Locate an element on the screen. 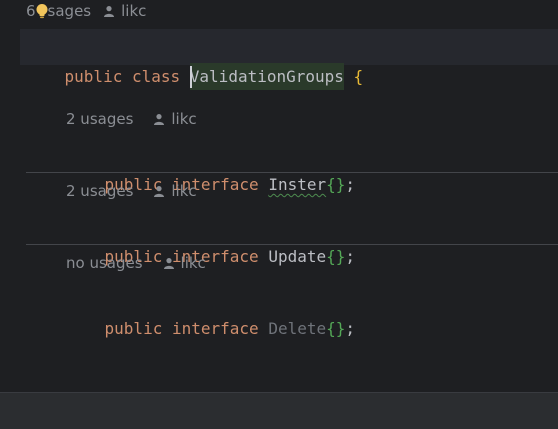 Image resolution: width=558 pixels, height=429 pixels. code-line-interface-inster: public interface Inster{}; is located at coordinates (210, 167).